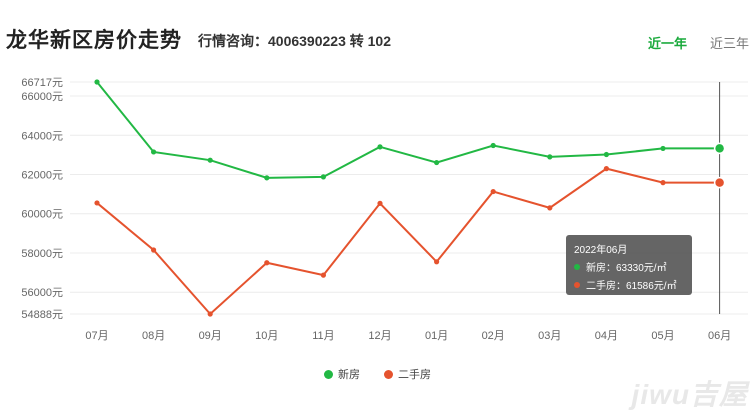 The height and width of the screenshot is (417, 756). Describe the element at coordinates (42, 315) in the screenshot. I see `y-tick-label: 54888元` at that location.